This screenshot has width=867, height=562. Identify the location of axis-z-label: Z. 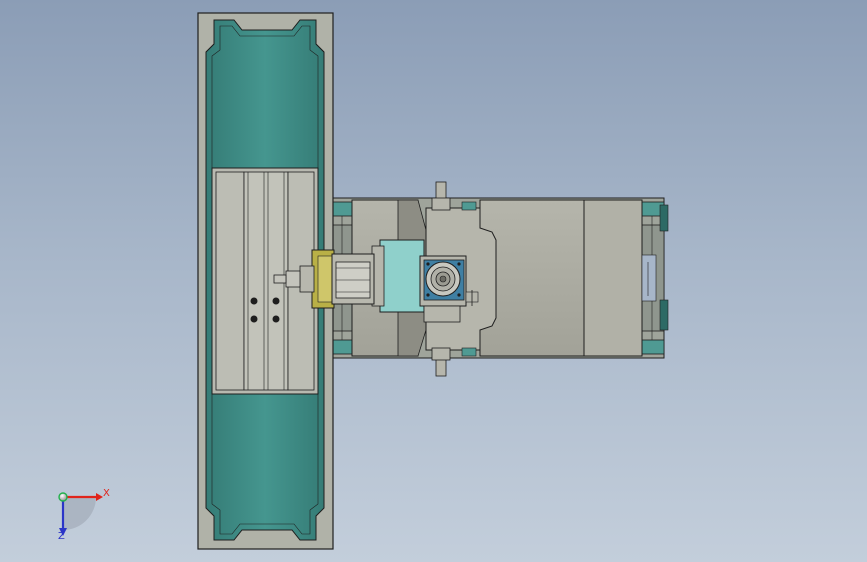
(61, 536).